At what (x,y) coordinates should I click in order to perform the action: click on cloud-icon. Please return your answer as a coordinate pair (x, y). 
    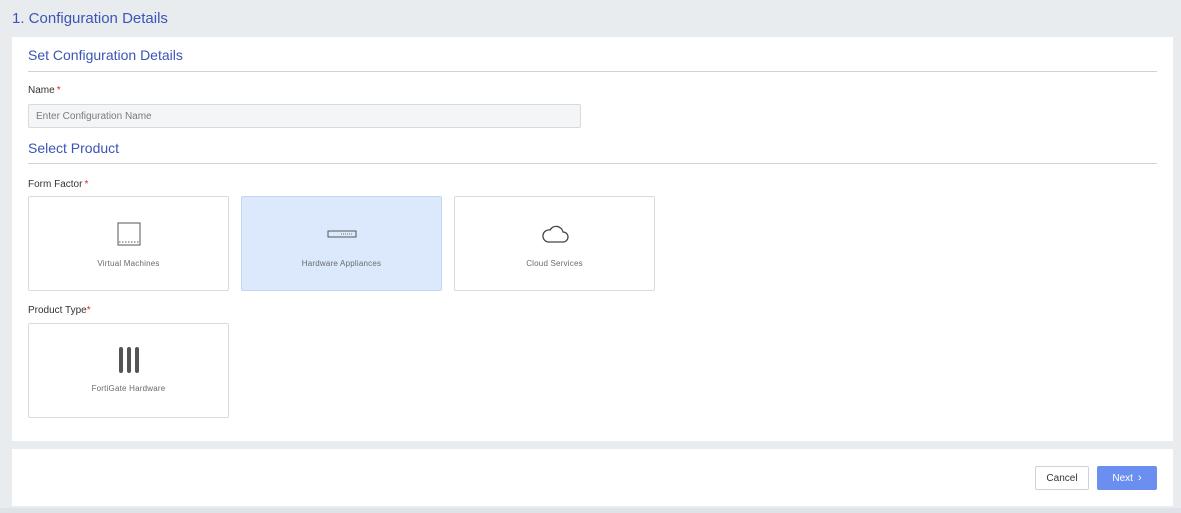
    Looking at the image, I should click on (555, 234).